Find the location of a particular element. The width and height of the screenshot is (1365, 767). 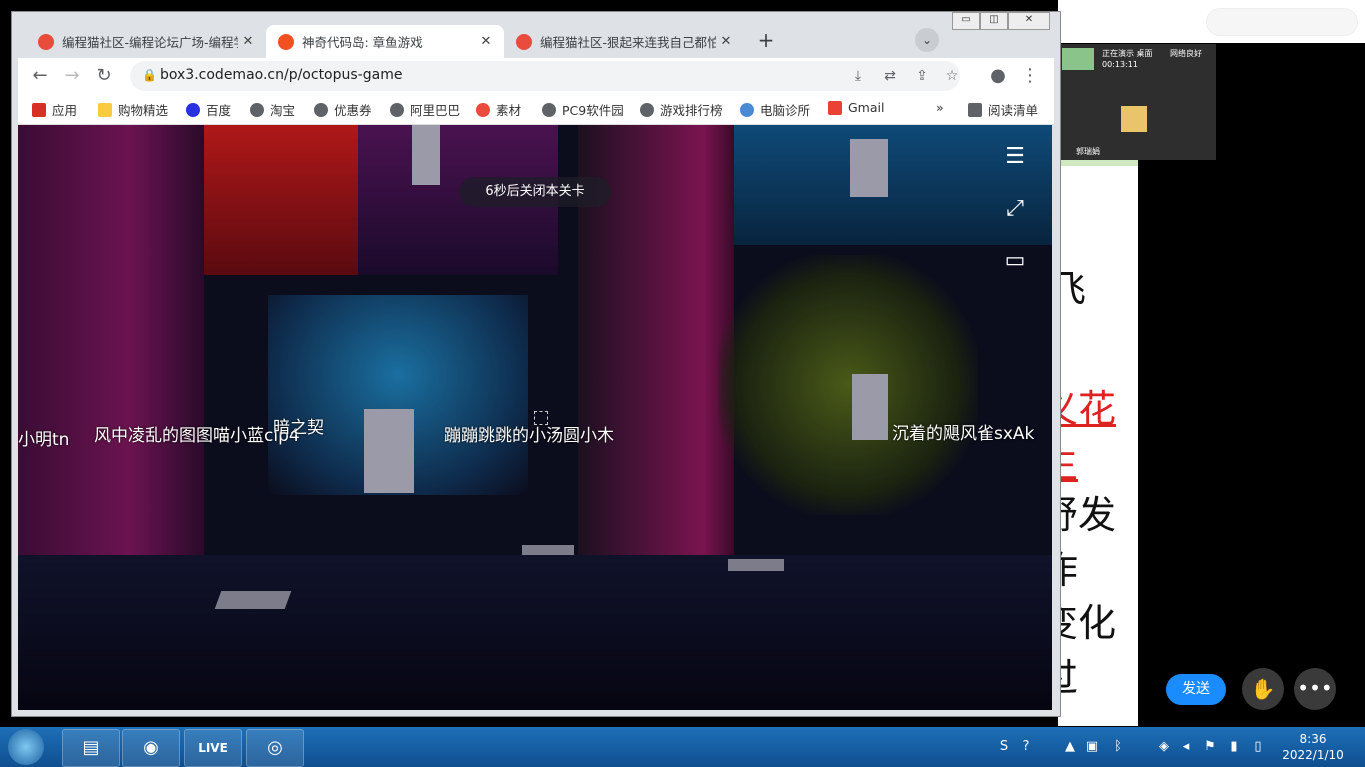

fullscreen-icon: ⤢ is located at coordinates (1015, 209).